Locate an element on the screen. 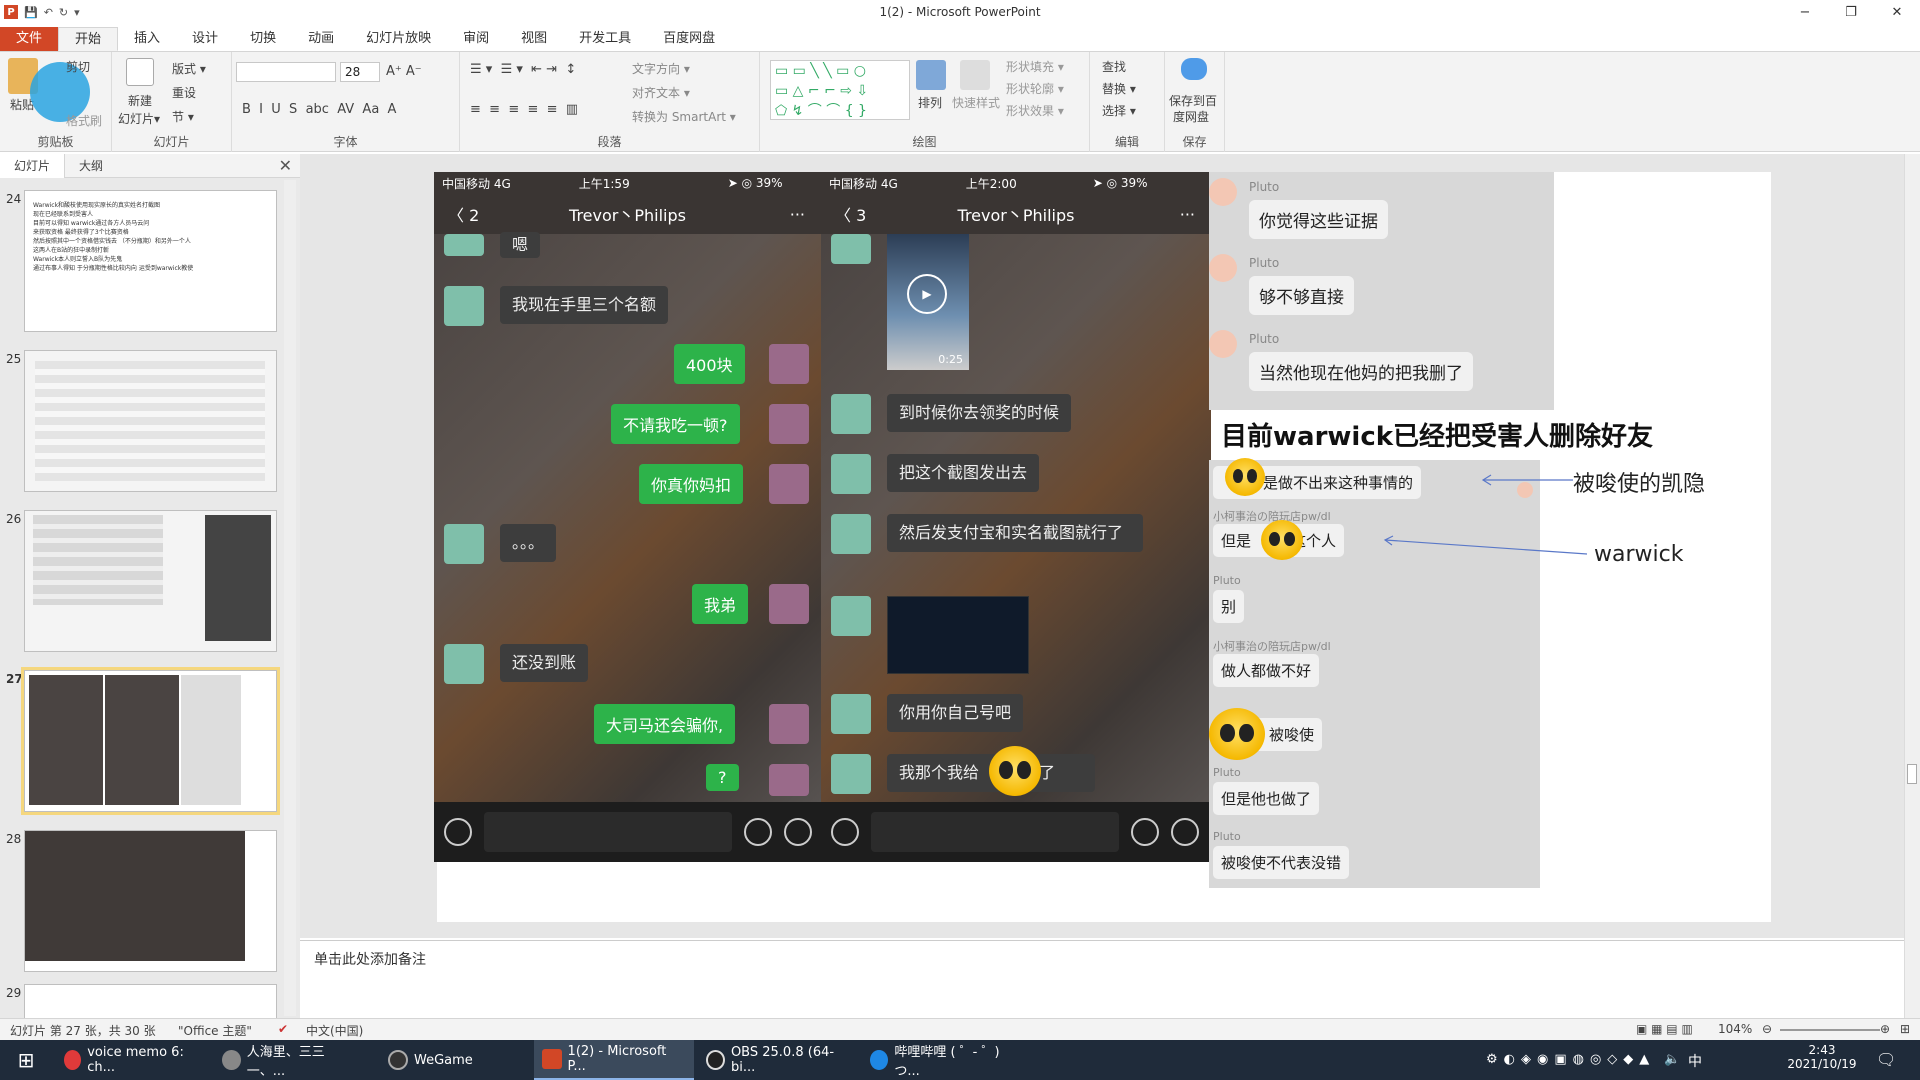 The width and height of the screenshot is (1920, 1080). font-name-input is located at coordinates (286, 72).